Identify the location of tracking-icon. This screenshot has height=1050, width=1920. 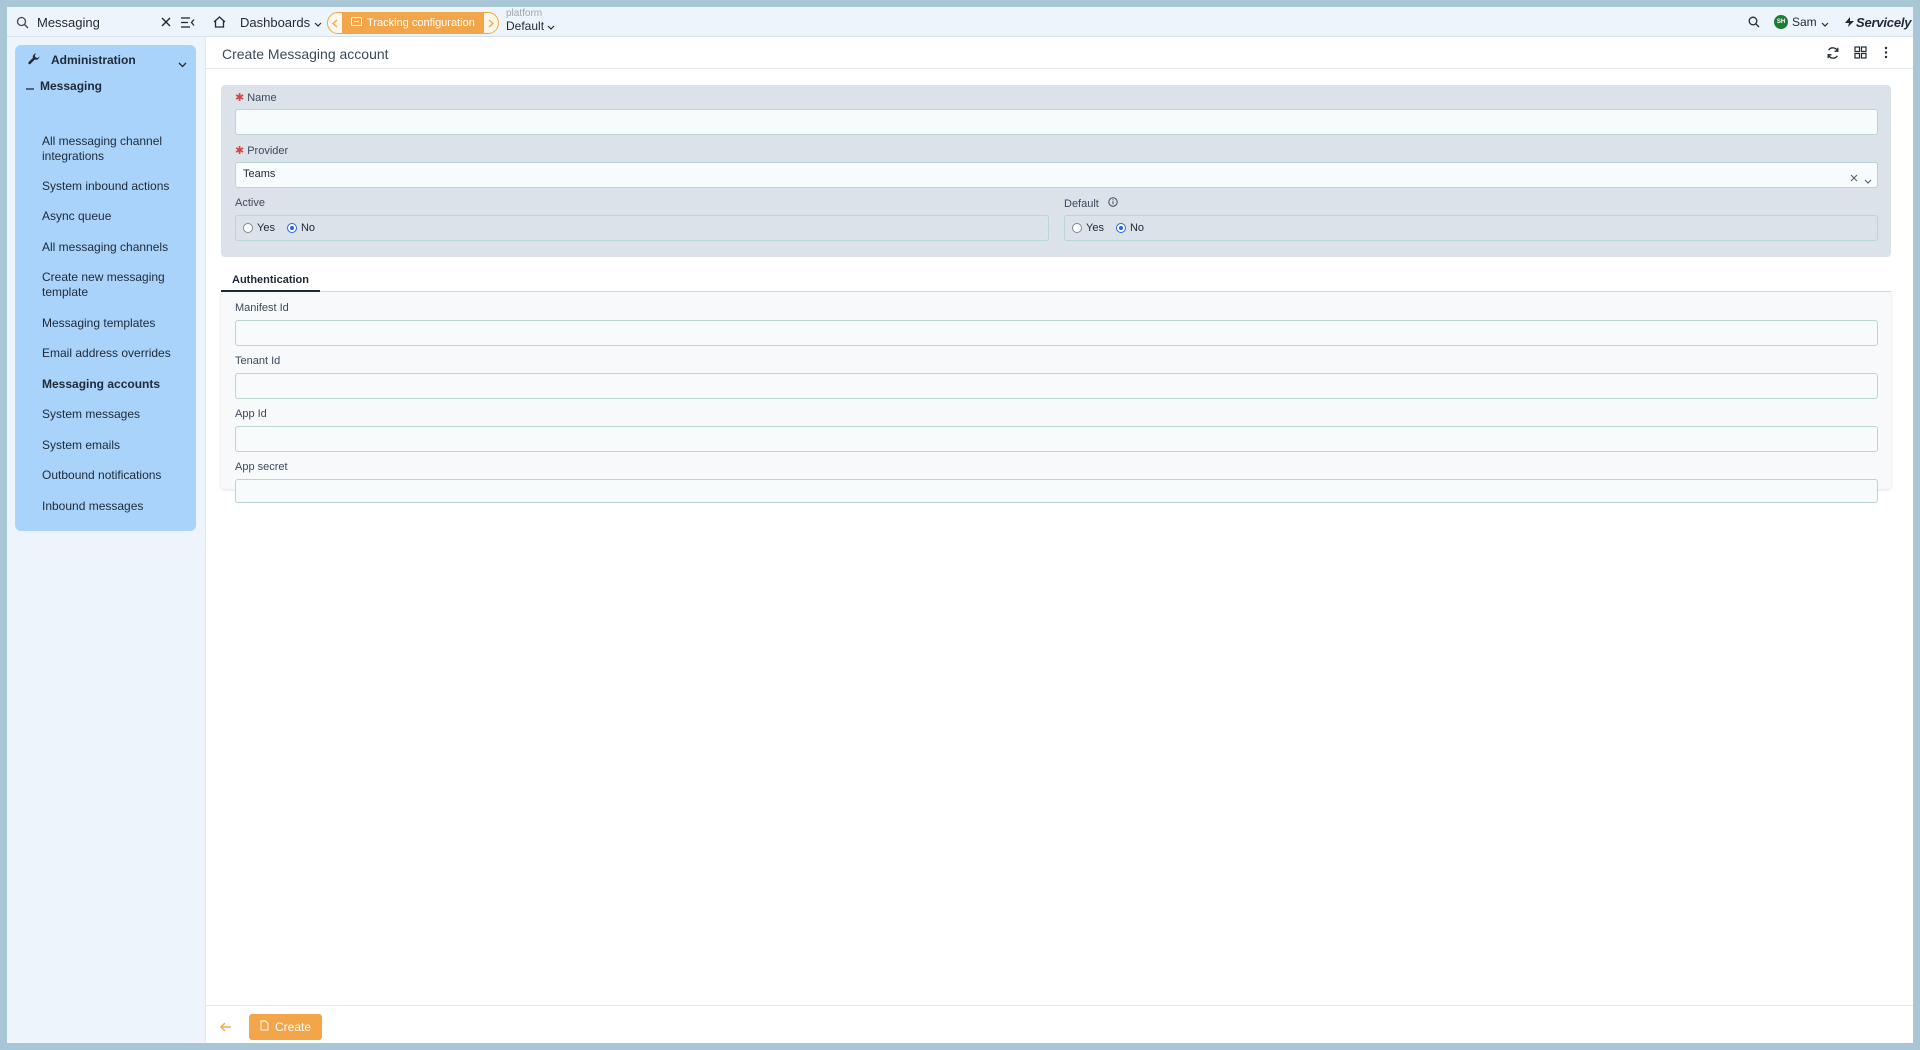
(356, 23).